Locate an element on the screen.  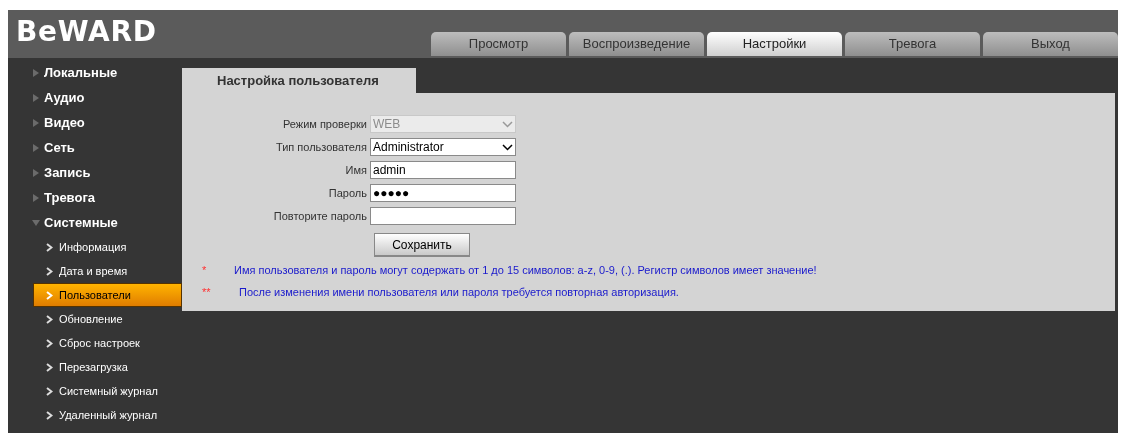
save-button: Сохранить is located at coordinates (422, 245).